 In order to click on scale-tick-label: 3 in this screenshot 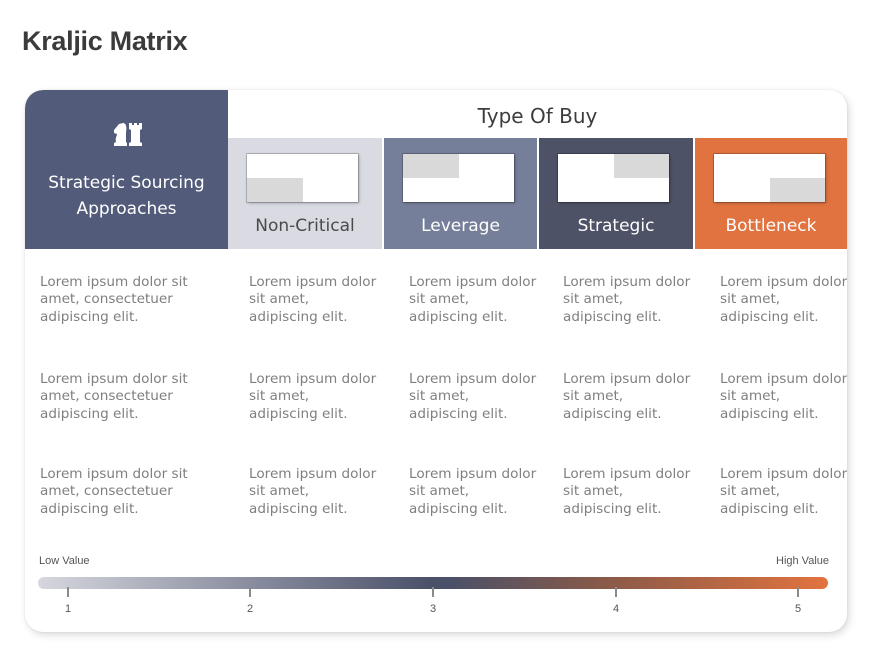, I will do `click(433, 609)`.